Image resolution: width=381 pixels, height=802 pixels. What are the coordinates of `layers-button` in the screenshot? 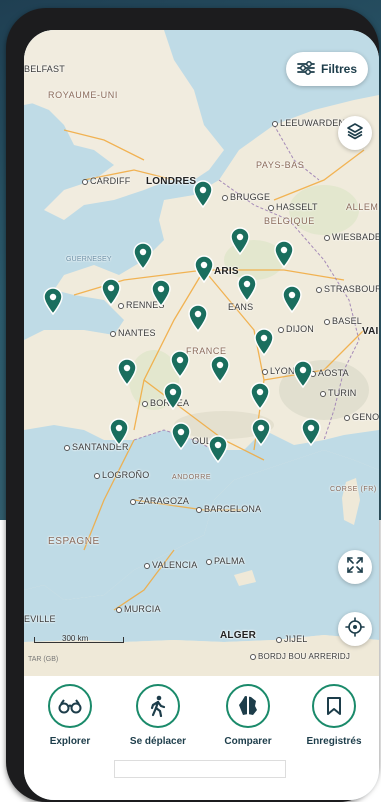 It's located at (355, 133).